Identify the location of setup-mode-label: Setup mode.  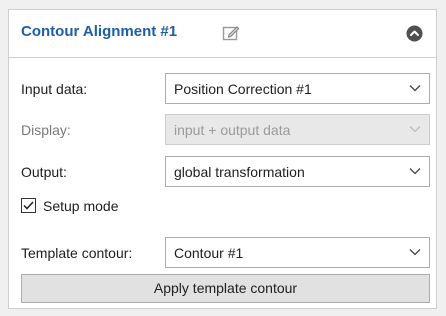
(81, 206).